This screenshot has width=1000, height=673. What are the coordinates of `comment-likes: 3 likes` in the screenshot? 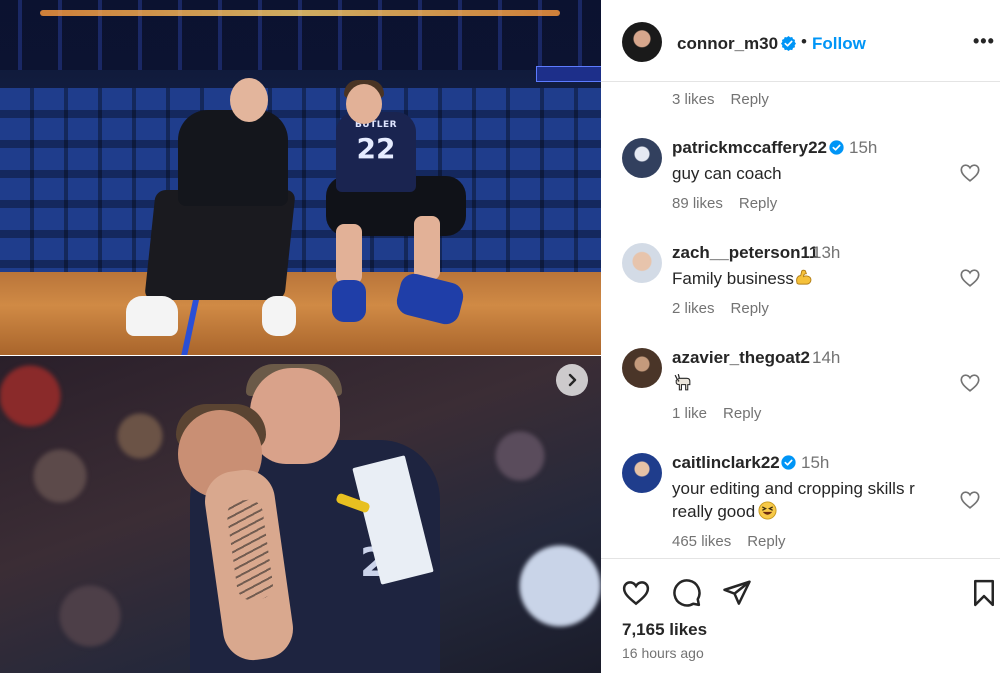 It's located at (693, 99).